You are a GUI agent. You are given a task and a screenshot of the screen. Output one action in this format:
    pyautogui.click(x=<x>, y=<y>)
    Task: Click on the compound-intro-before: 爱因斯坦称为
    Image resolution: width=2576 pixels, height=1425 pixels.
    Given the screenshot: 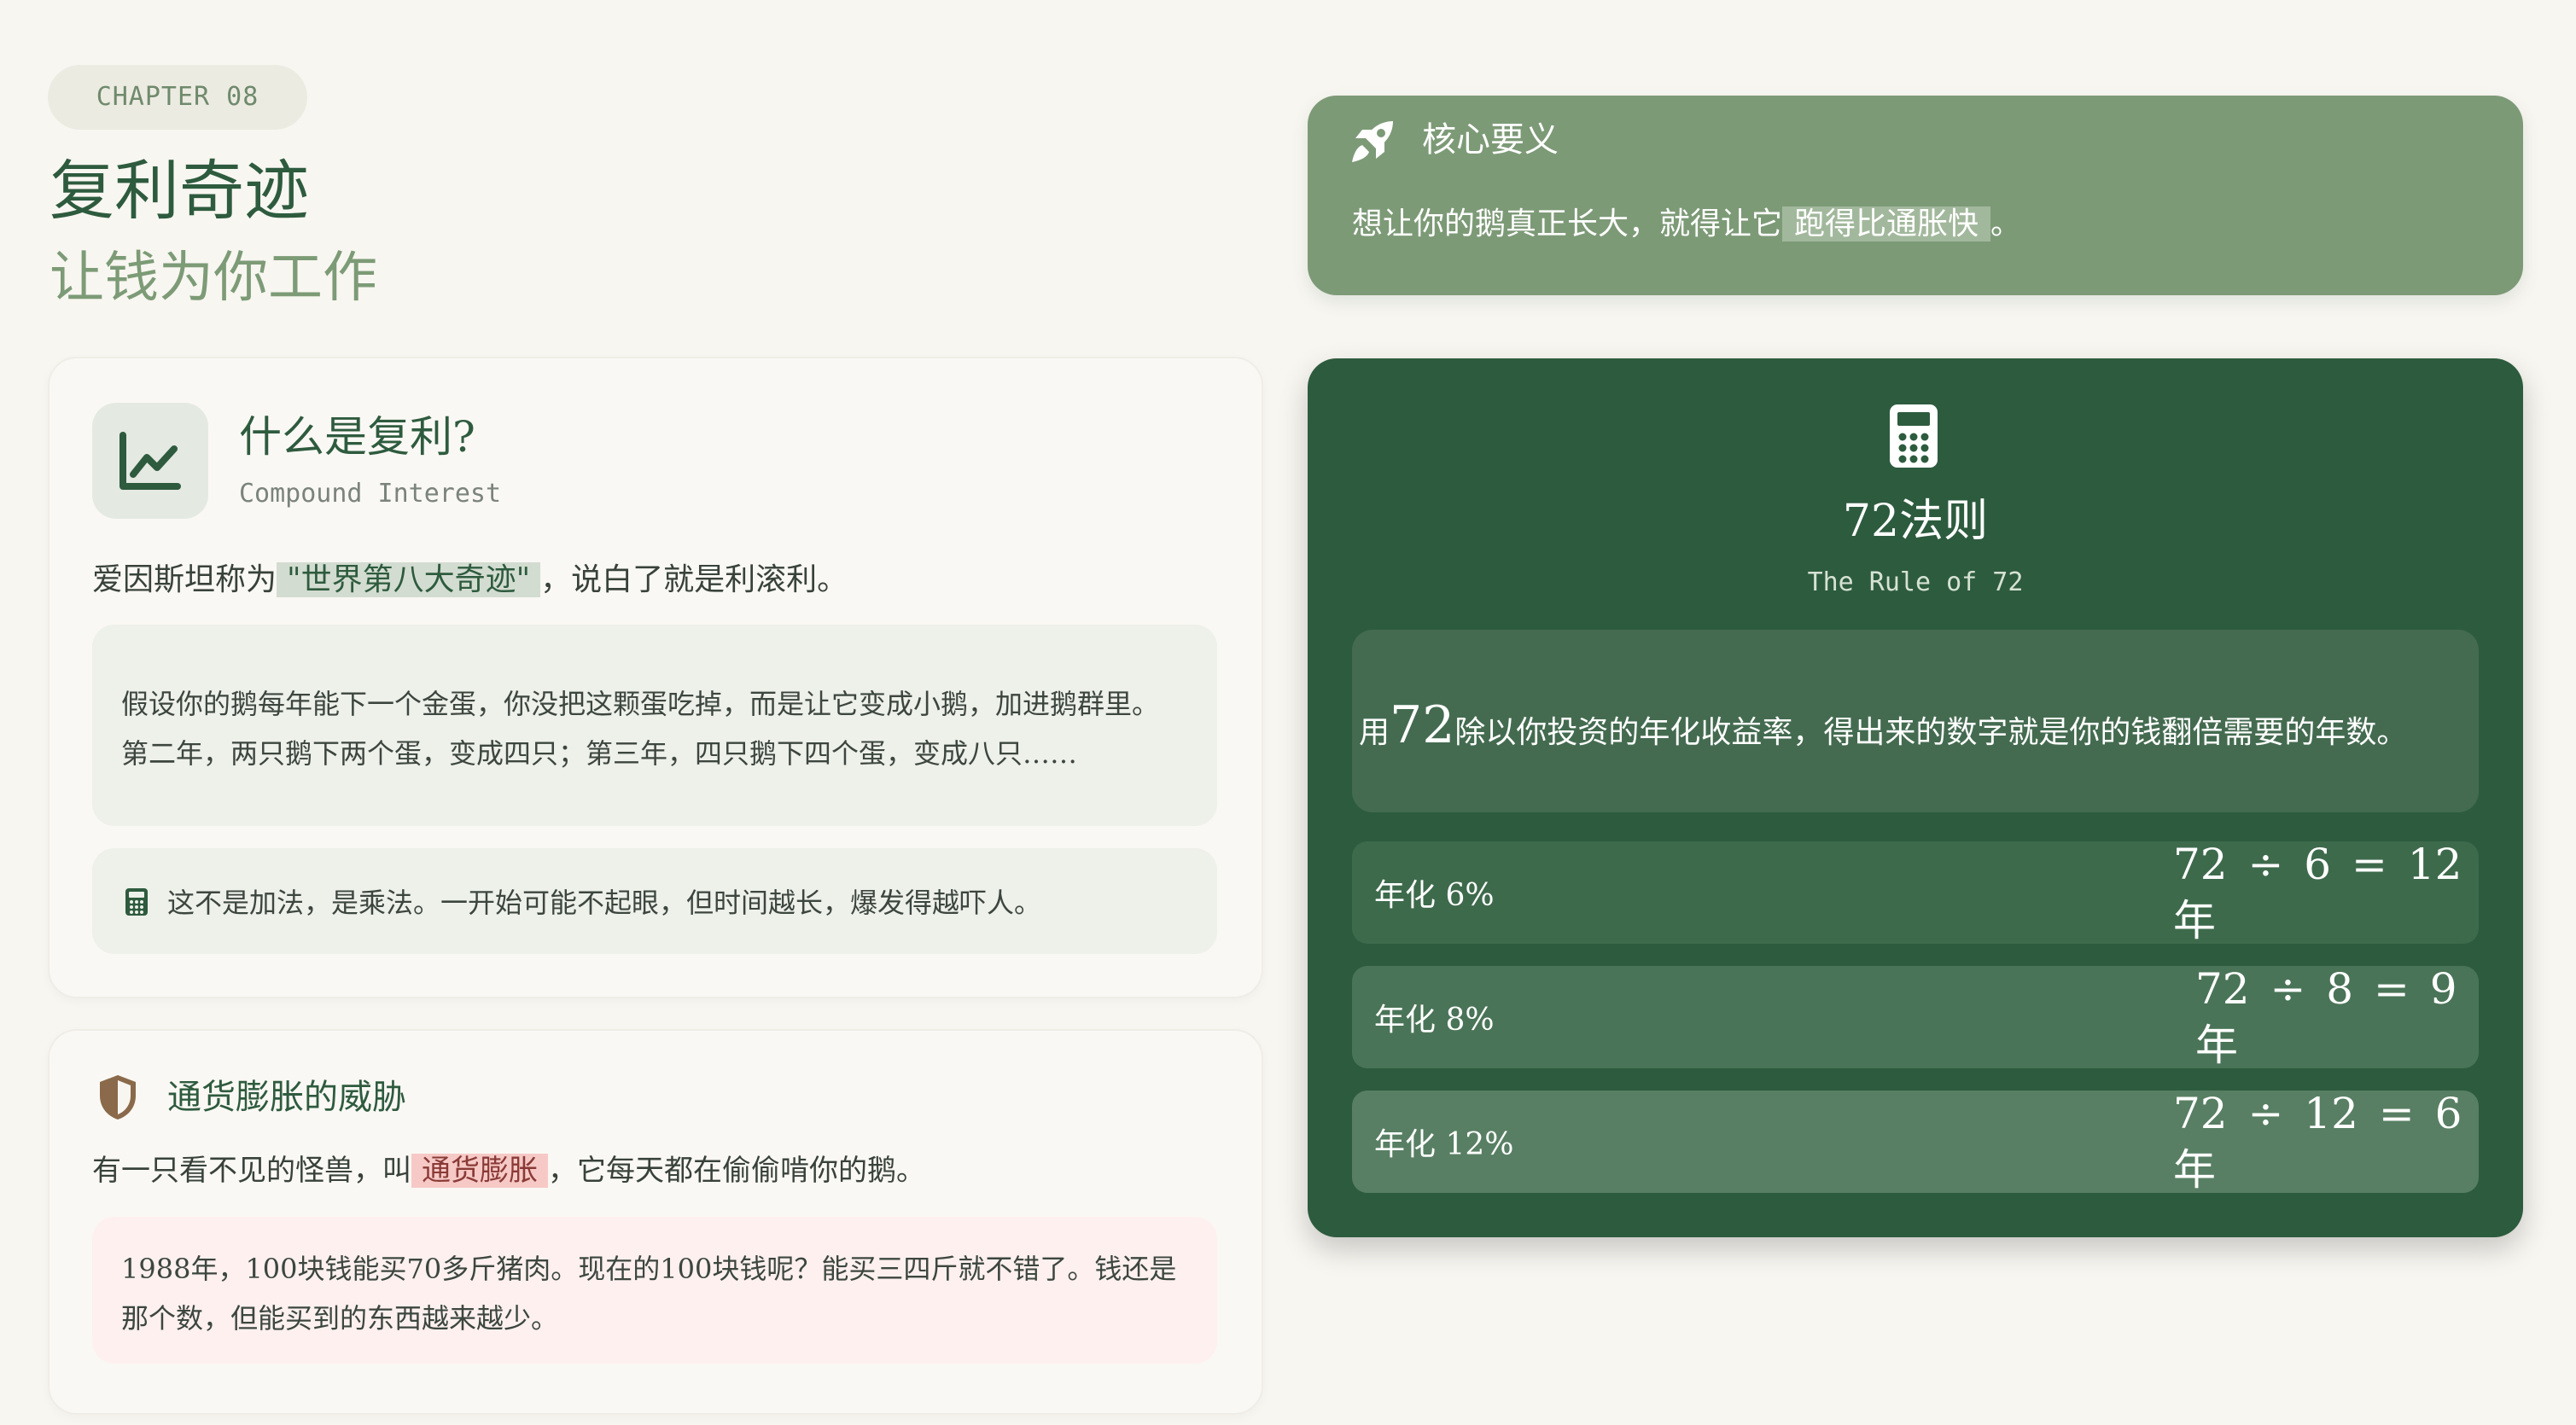 What is the action you would take?
    pyautogui.click(x=184, y=580)
    